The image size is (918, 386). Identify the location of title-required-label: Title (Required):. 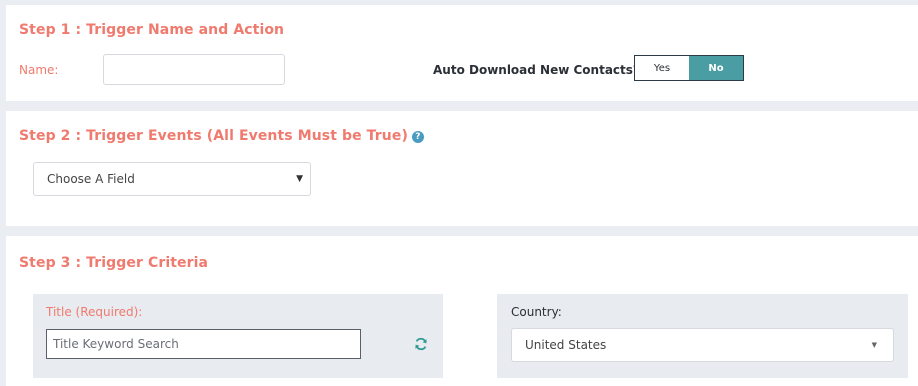
(94, 312).